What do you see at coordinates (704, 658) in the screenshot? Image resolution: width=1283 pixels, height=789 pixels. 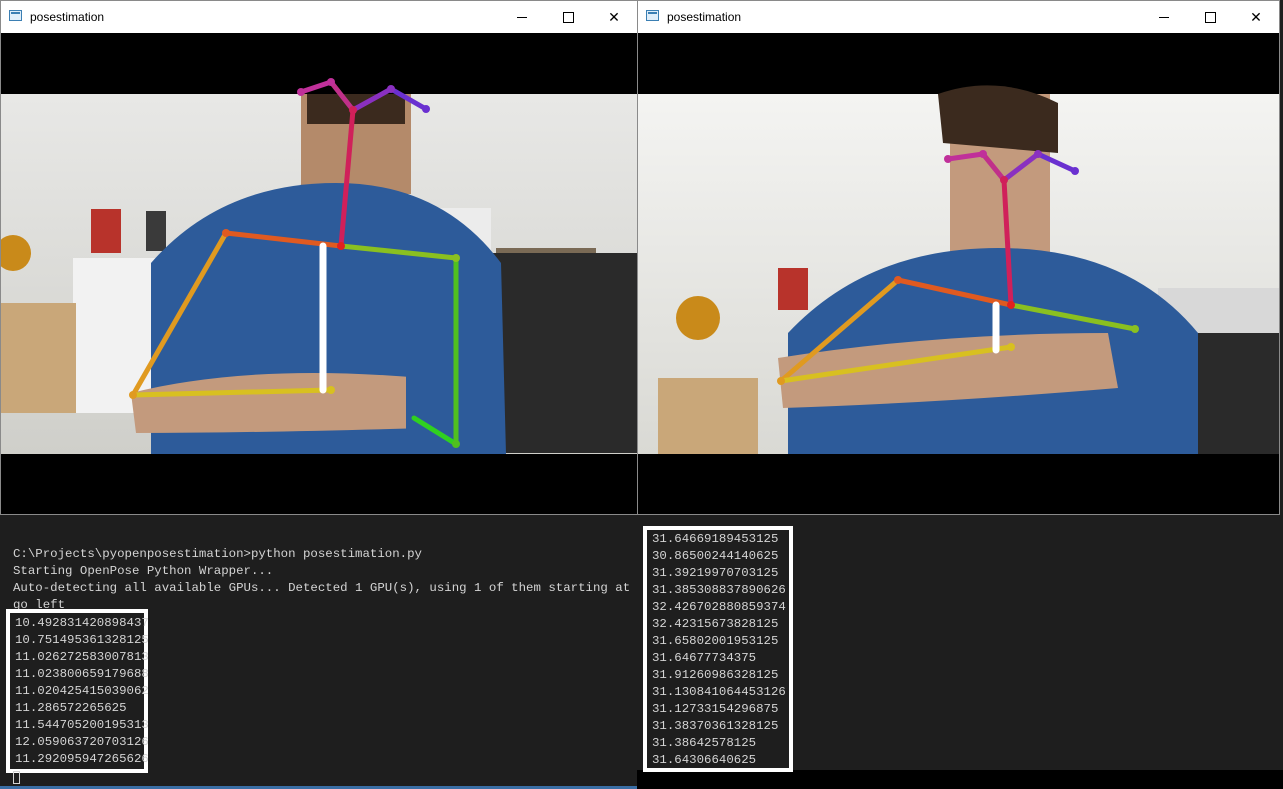 I see `value-line: 31.64677734375` at bounding box center [704, 658].